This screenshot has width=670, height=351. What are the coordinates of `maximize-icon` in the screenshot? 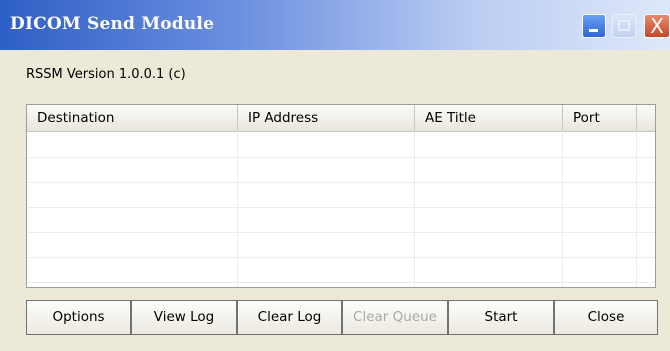 It's located at (624, 25).